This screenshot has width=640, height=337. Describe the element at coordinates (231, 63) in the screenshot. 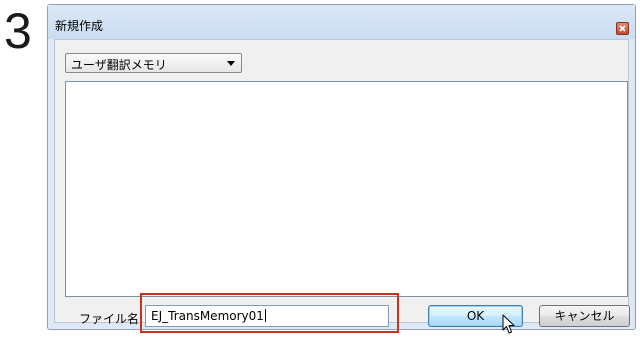

I see `chevron-down-icon` at that location.